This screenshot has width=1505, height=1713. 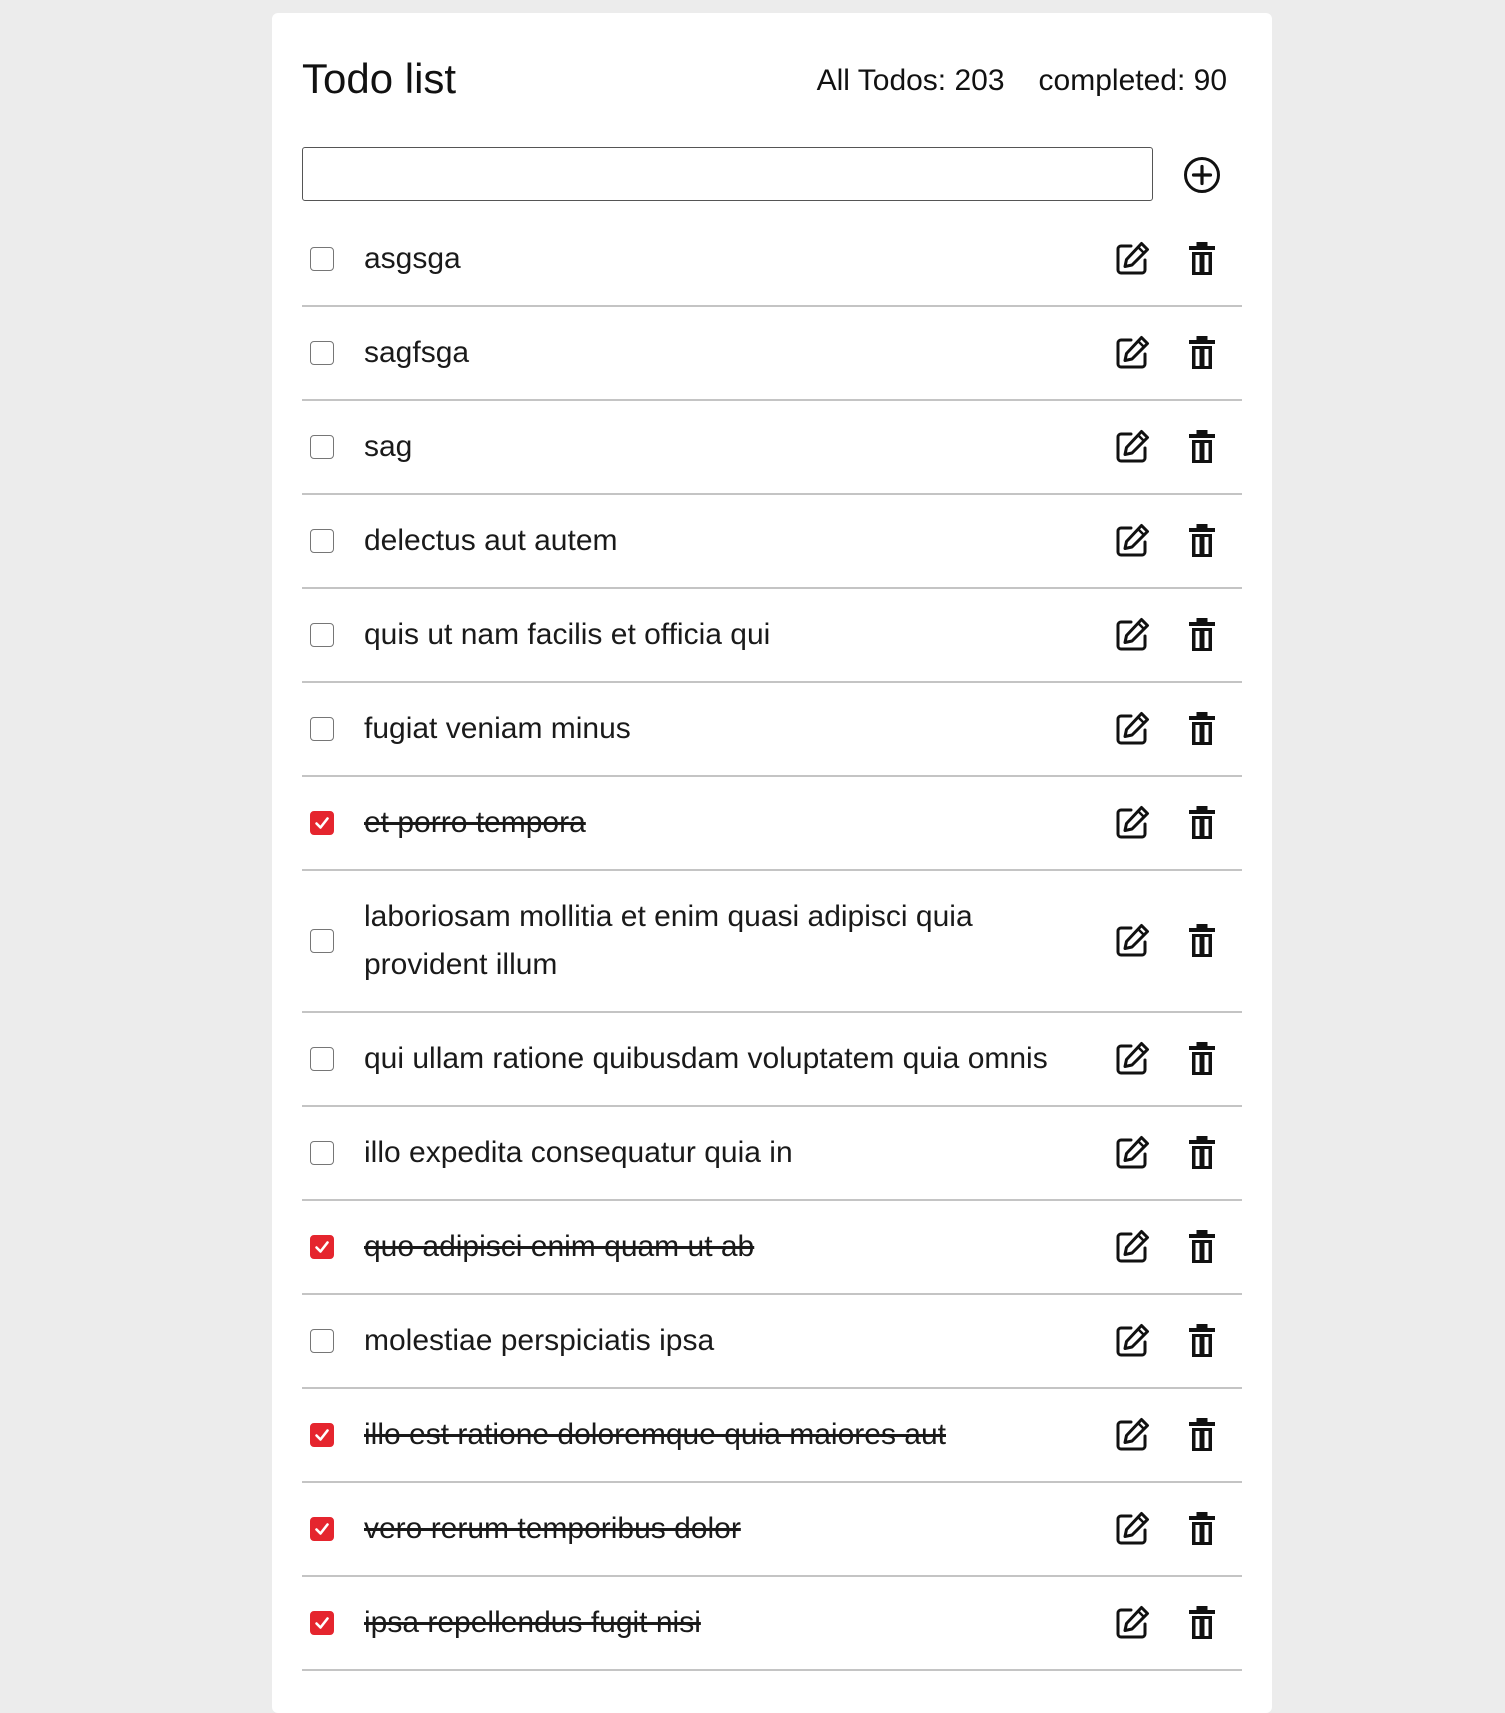 What do you see at coordinates (379, 78) in the screenshot?
I see `page-title: Todo list` at bounding box center [379, 78].